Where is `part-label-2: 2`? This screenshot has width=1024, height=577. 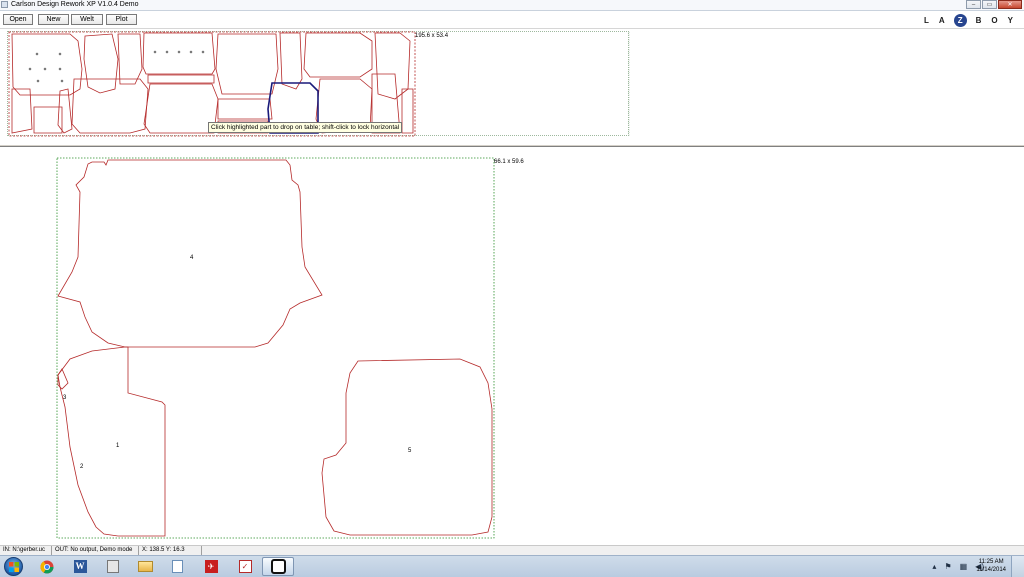 part-label-2: 2 is located at coordinates (82, 467).